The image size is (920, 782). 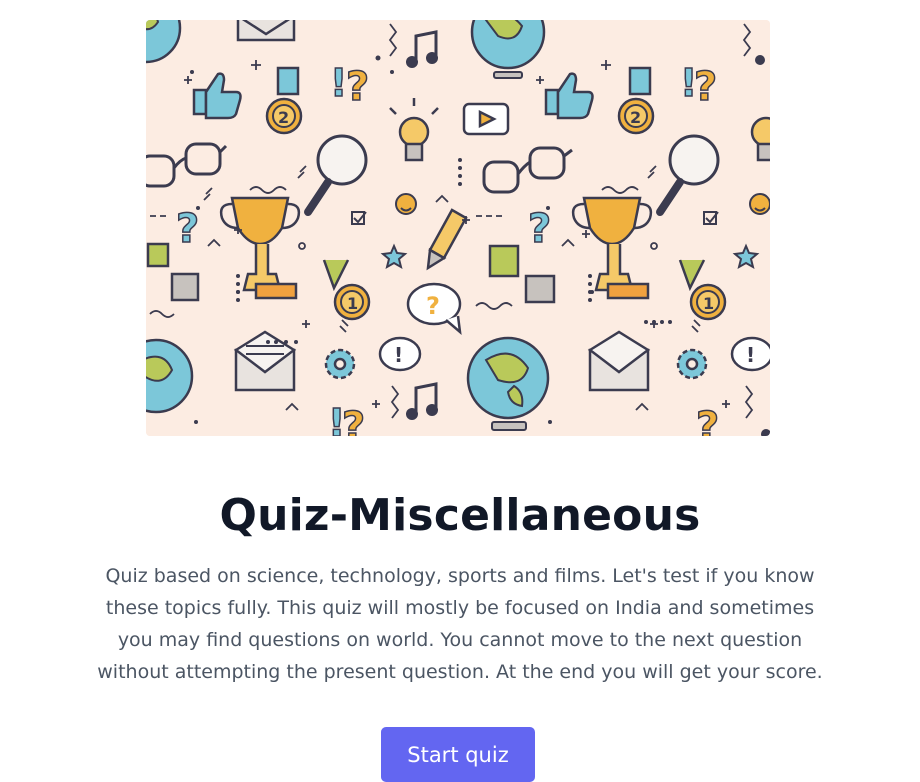 What do you see at coordinates (460, 515) in the screenshot?
I see `quiz-title: Quiz-Miscellaneous` at bounding box center [460, 515].